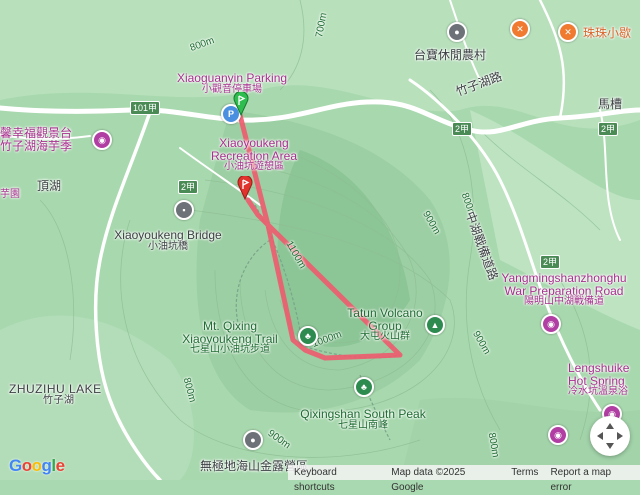  What do you see at coordinates (37, 466) in the screenshot?
I see `google-logo: Google` at bounding box center [37, 466].